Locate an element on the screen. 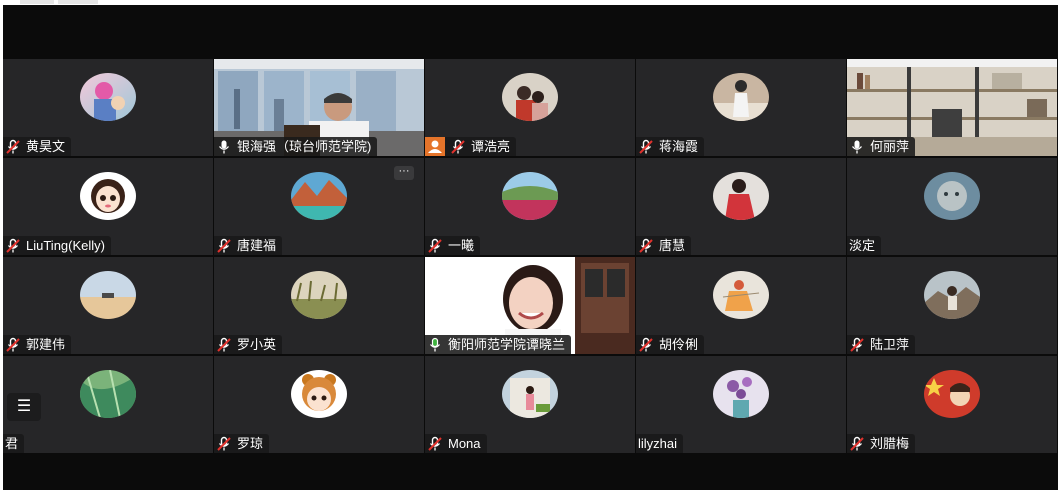 The width and height of the screenshot is (1060, 494). participant-name: lilyzhai is located at coordinates (658, 443).